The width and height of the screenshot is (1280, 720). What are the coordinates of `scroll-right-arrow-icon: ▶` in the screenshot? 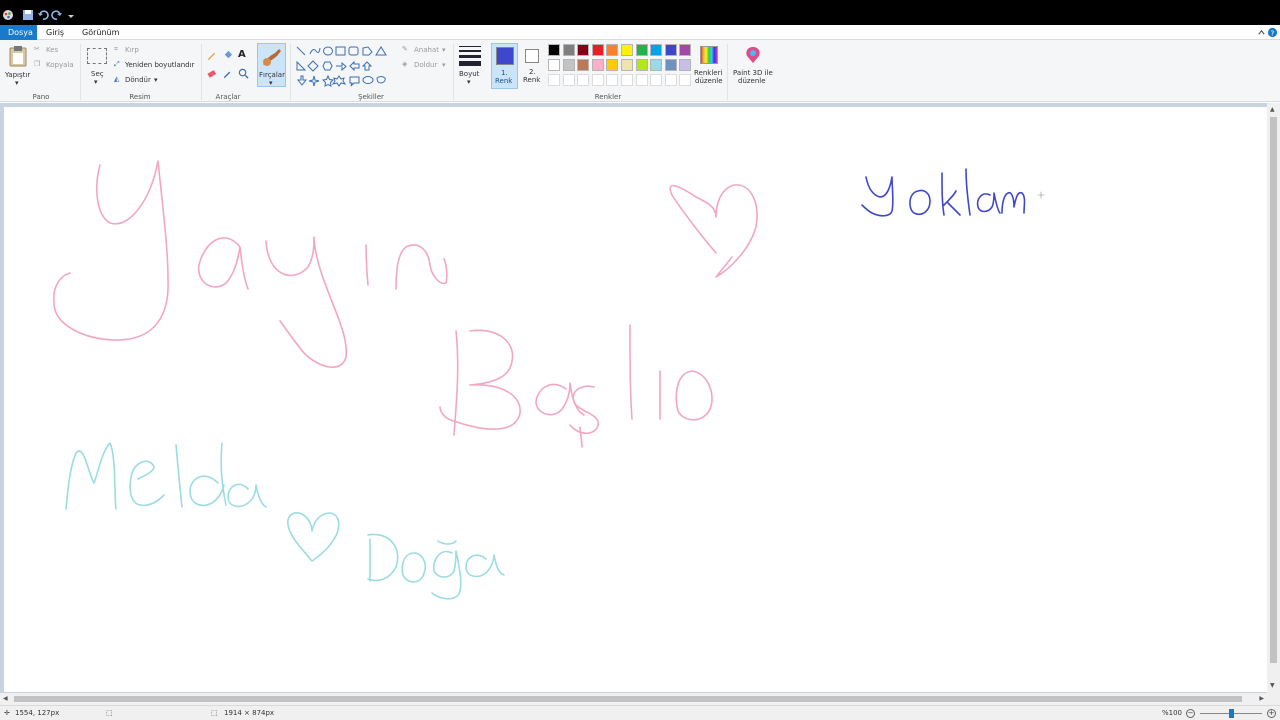 It's located at (1261, 698).